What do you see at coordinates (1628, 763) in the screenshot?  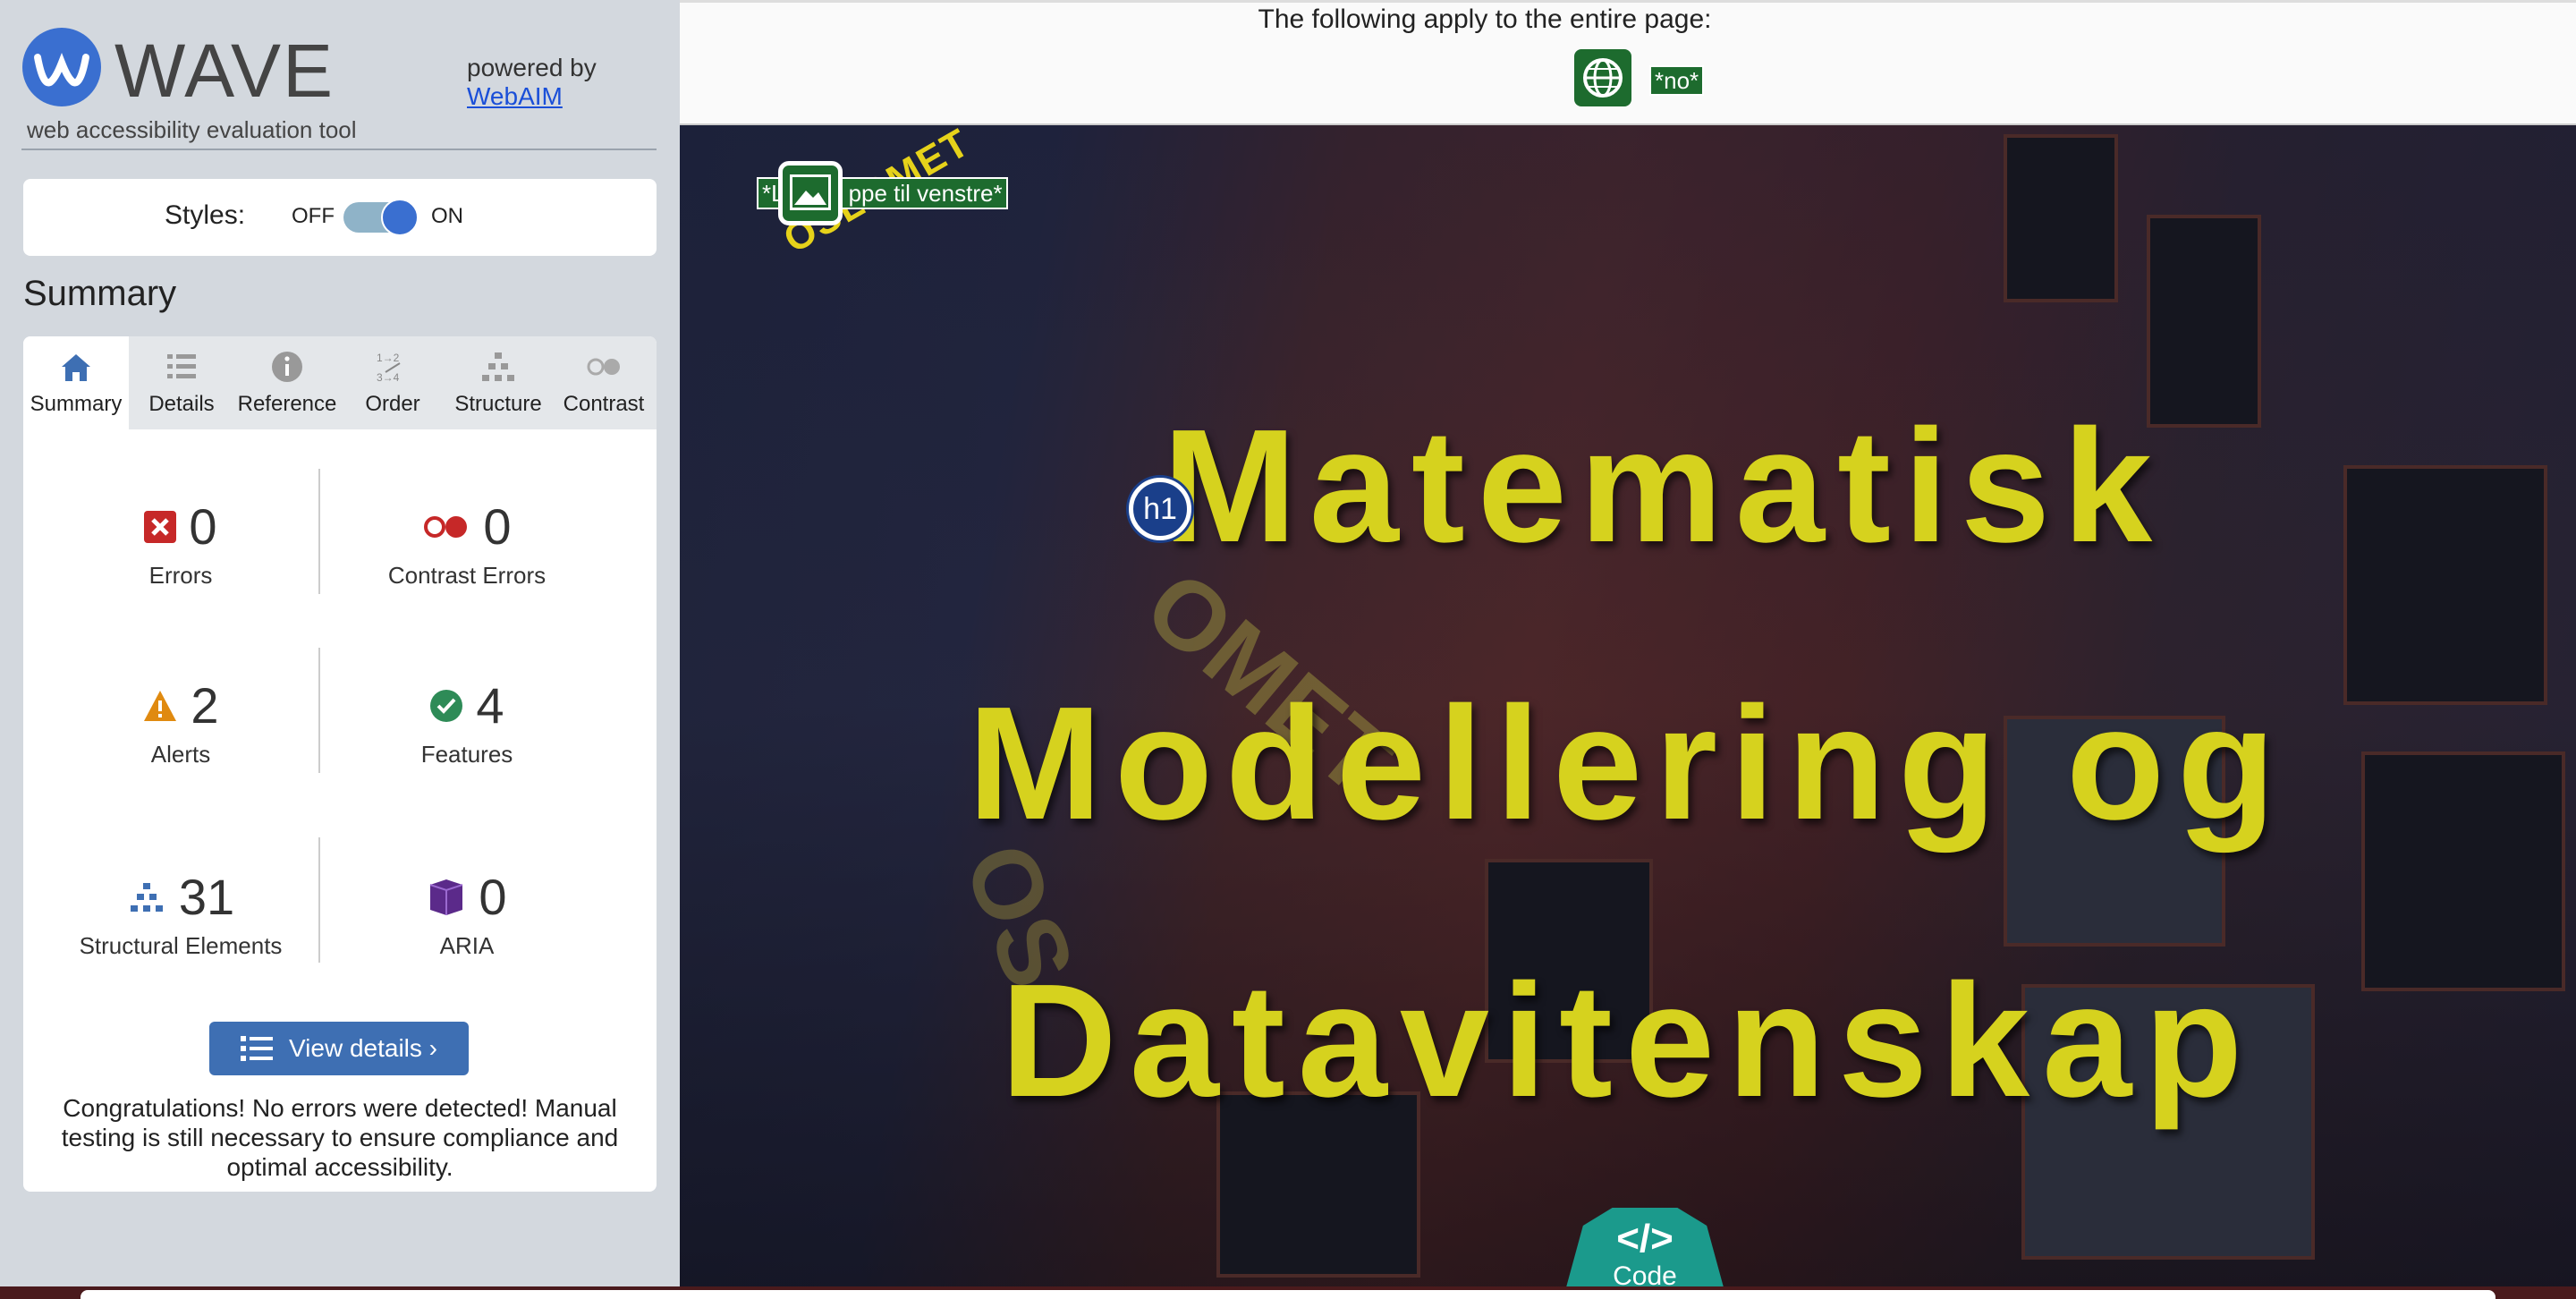 I see `hero-title-line-2: Modellering og` at bounding box center [1628, 763].